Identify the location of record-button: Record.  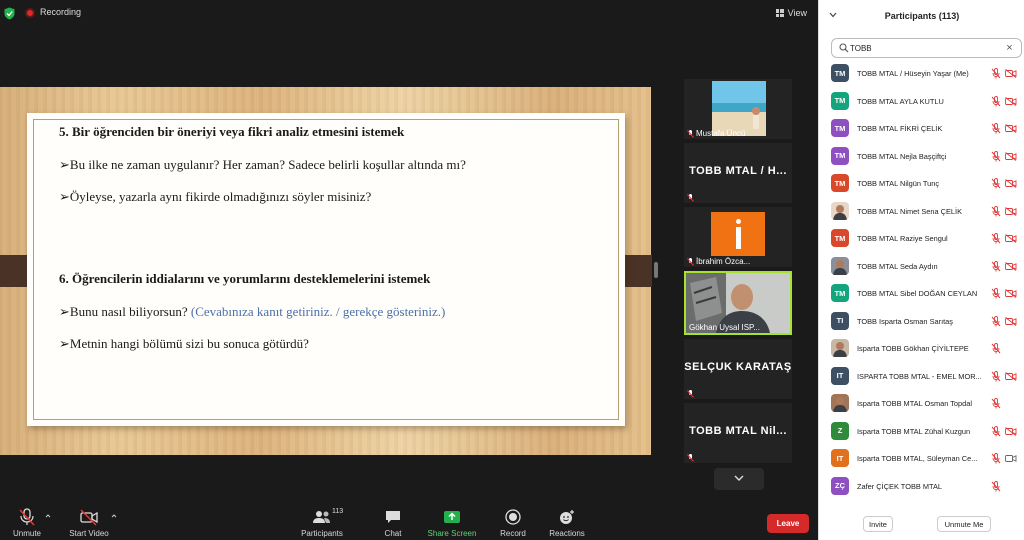
(513, 520).